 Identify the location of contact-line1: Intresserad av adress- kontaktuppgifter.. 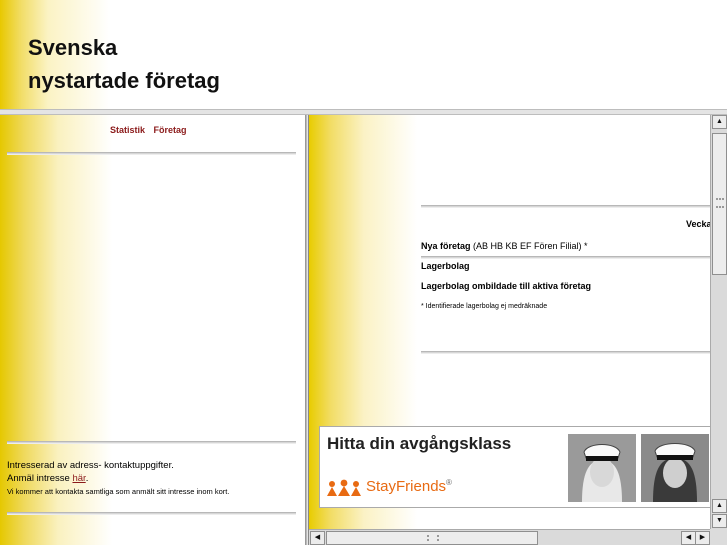
(90, 465).